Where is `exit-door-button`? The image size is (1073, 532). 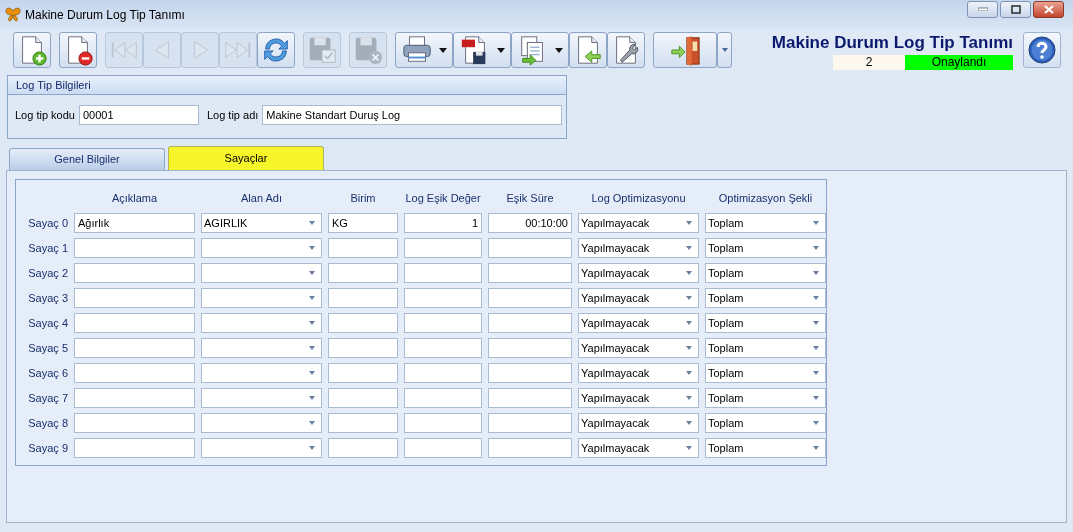 exit-door-button is located at coordinates (685, 50).